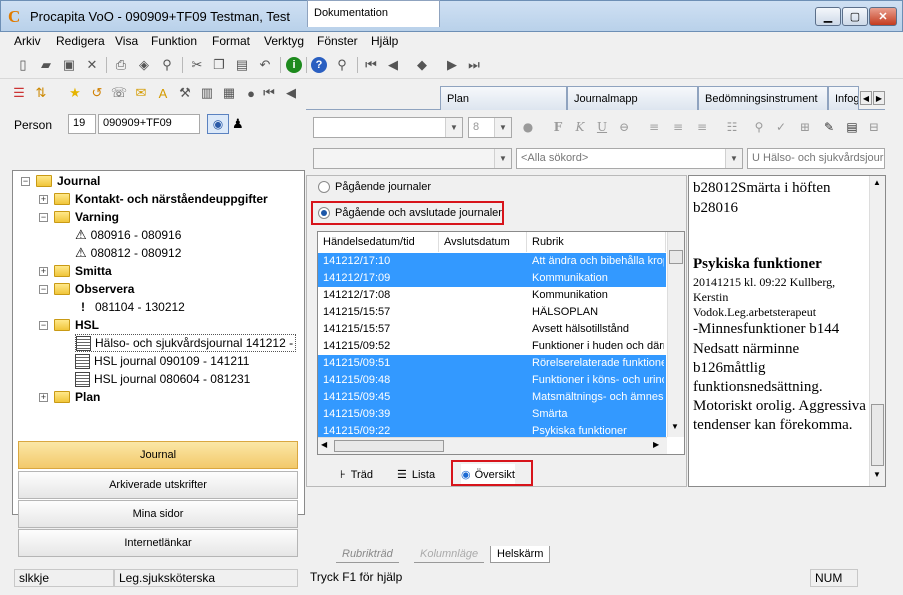  What do you see at coordinates (378, 242) in the screenshot?
I see `column-header-date: Händelsedatum/tid` at bounding box center [378, 242].